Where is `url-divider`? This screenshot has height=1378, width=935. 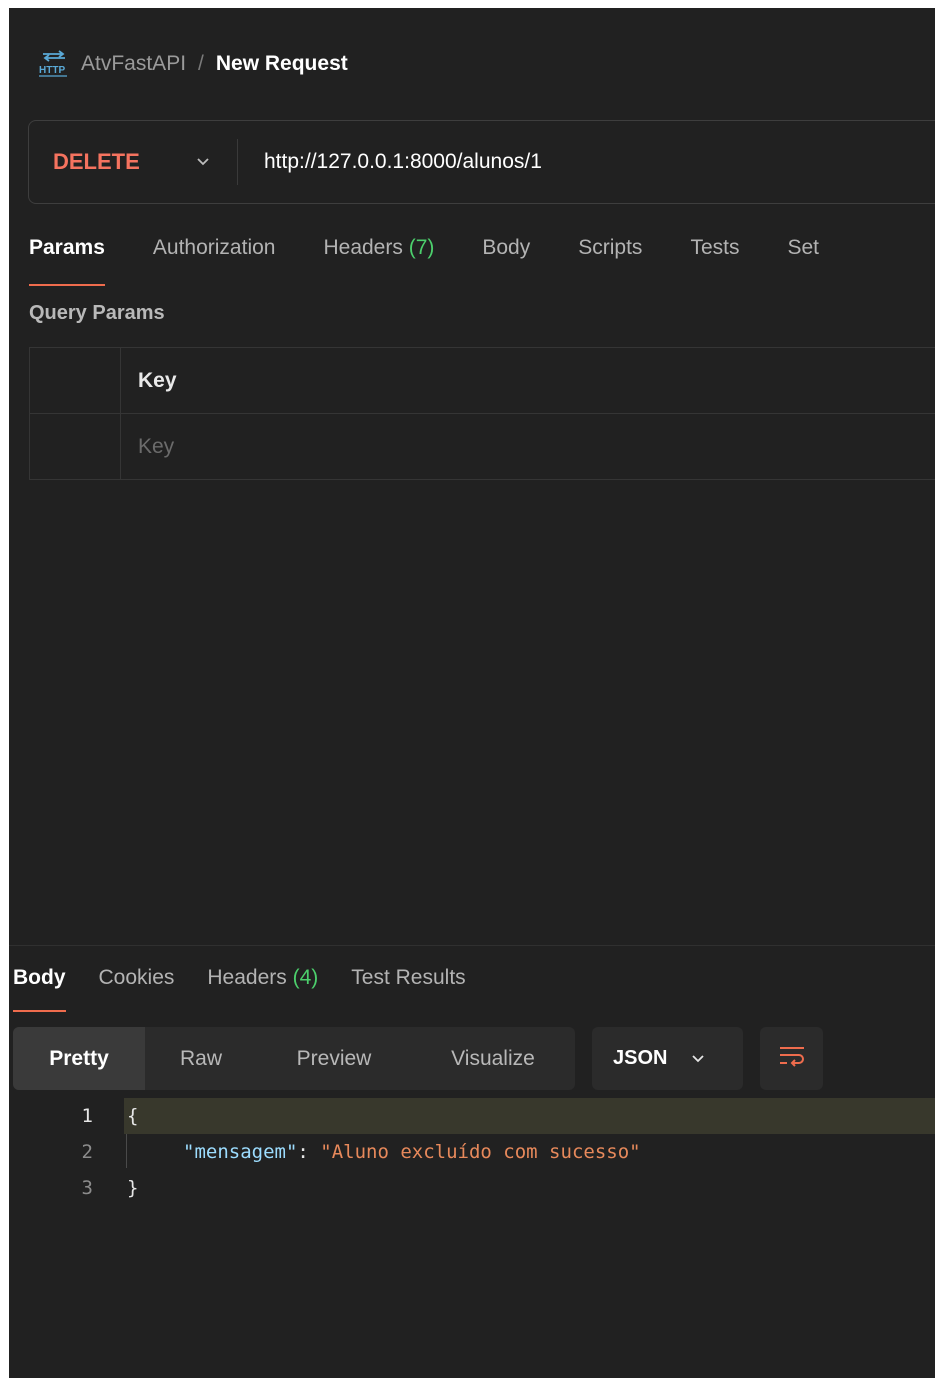
url-divider is located at coordinates (237, 162).